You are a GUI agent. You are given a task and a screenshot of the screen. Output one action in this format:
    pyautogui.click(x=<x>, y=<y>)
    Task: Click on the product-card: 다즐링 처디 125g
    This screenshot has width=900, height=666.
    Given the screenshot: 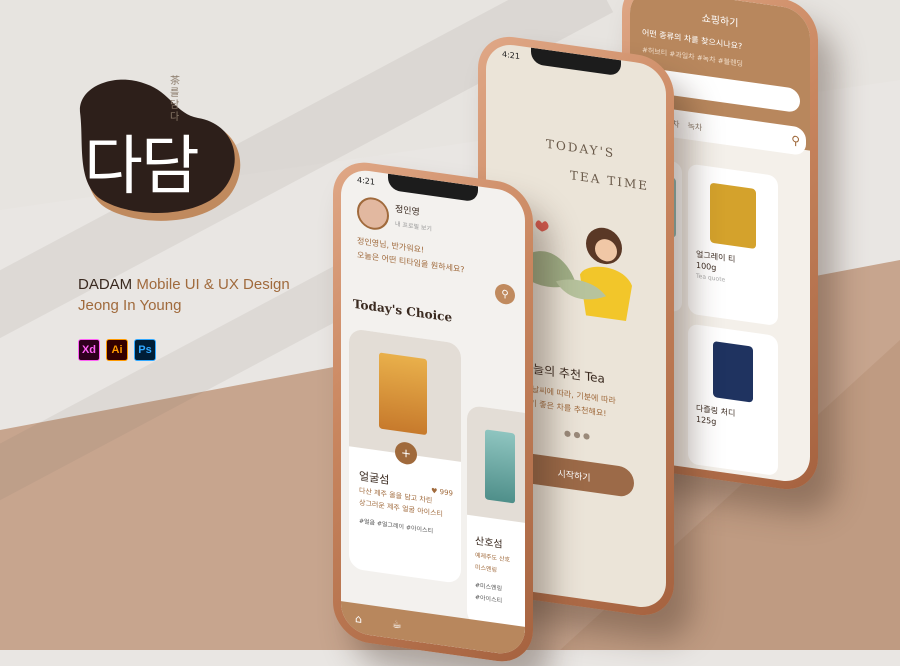 What is the action you would take?
    pyautogui.click(x=733, y=400)
    